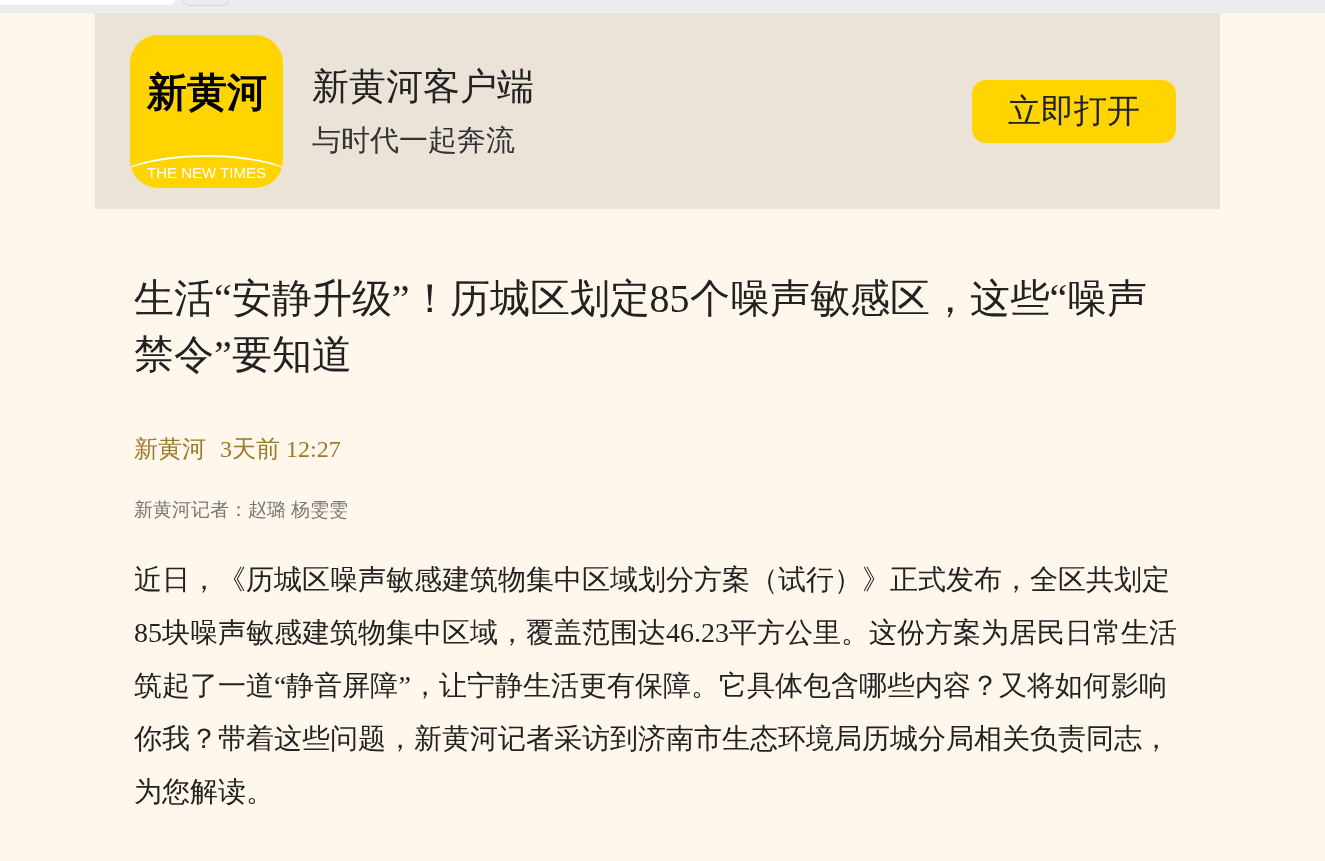  Describe the element at coordinates (641, 327) in the screenshot. I see `article-headline: 生活“安静升级”！历城区划定85个噪声敏感区，这些“噪声禁令”要知道` at that location.